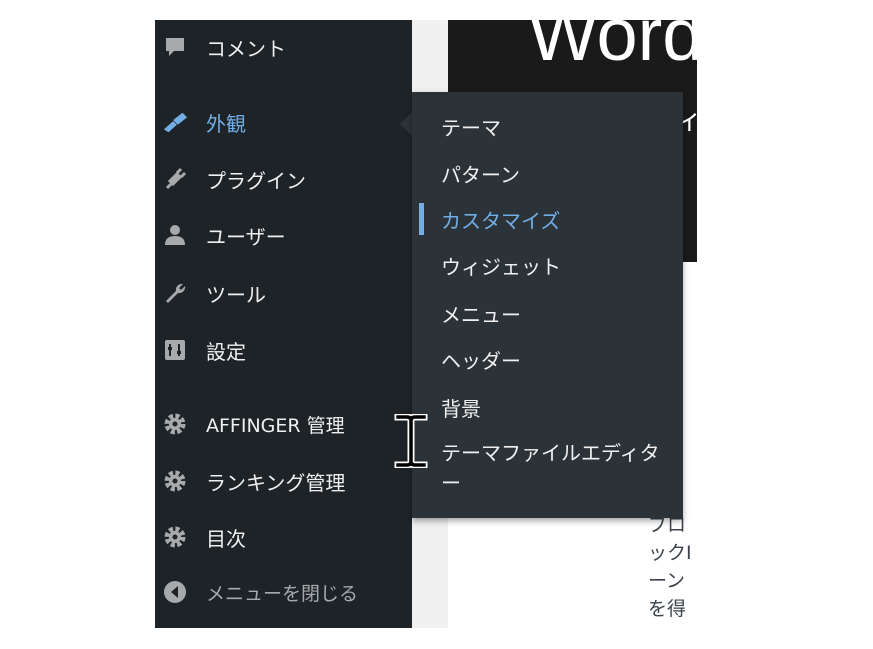  What do you see at coordinates (283, 122) in the screenshot?
I see `sidebar-item-appearance: 外観` at bounding box center [283, 122].